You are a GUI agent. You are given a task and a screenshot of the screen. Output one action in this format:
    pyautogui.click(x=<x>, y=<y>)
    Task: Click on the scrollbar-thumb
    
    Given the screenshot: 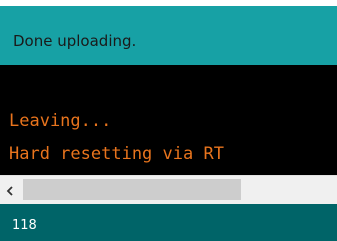 What is the action you would take?
    pyautogui.click(x=132, y=189)
    